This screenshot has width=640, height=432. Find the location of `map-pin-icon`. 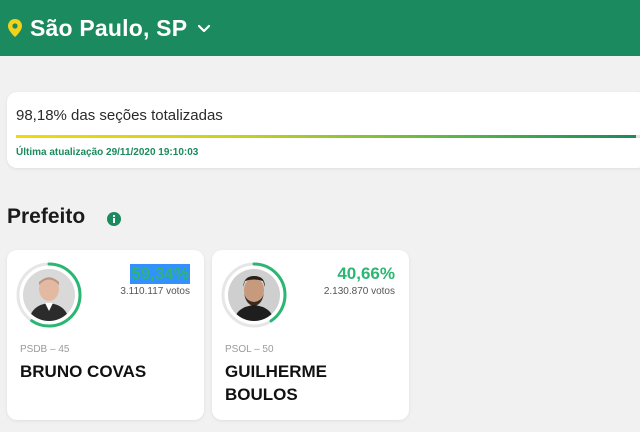

map-pin-icon is located at coordinates (15, 28).